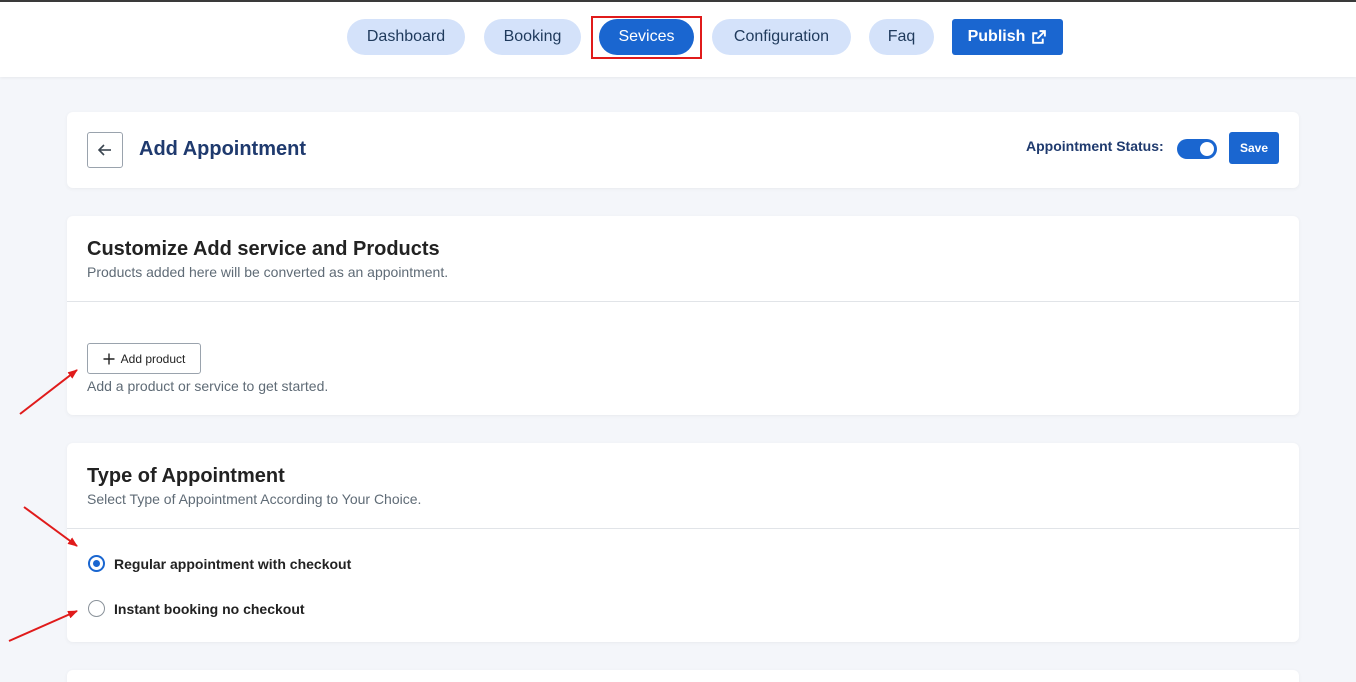  What do you see at coordinates (208, 386) in the screenshot?
I see `add-product-helper-text: Add a product or service to get started.` at bounding box center [208, 386].